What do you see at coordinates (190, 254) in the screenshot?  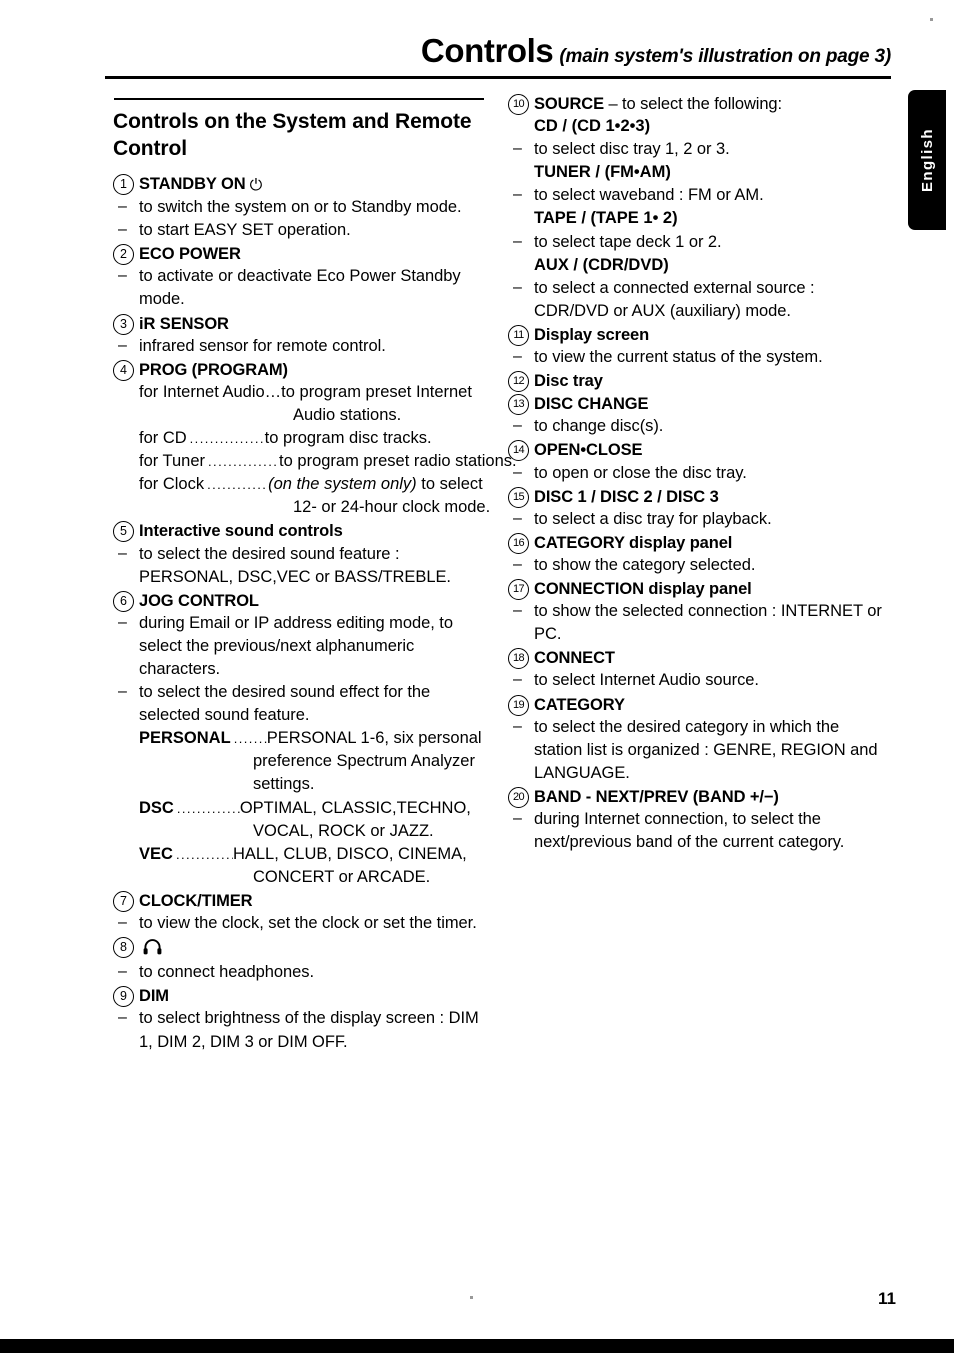 I see `entry-term-label: ECO POWER` at bounding box center [190, 254].